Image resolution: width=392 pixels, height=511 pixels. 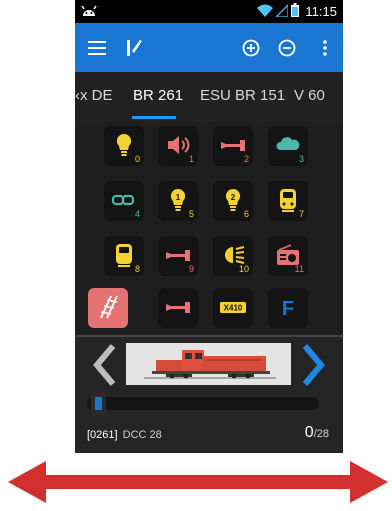 I want to click on function-button-5: 1 5, so click(x=178, y=201).